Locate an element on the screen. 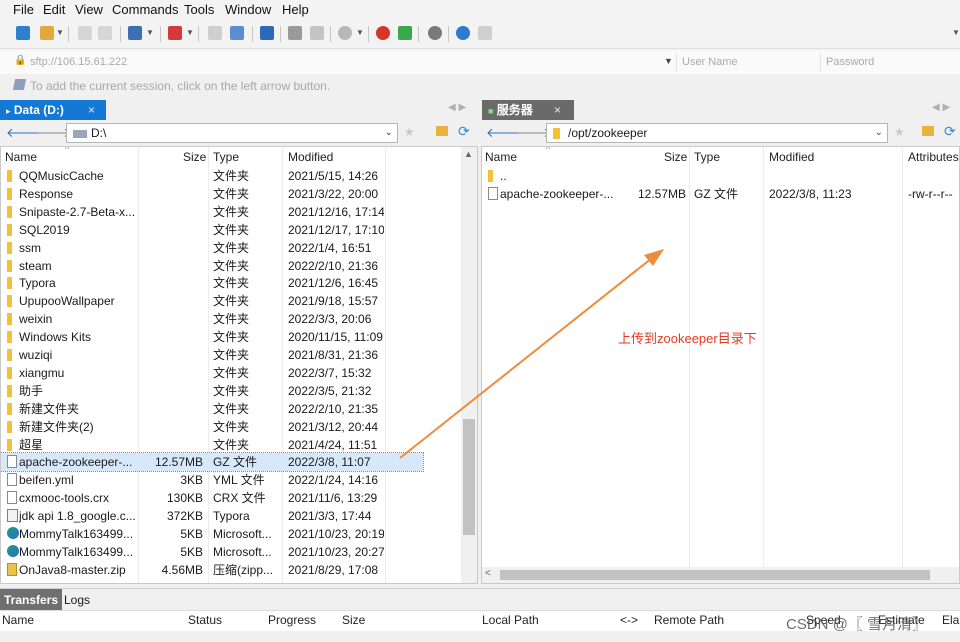 The height and width of the screenshot is (642, 960). tab-transfers: Transfers is located at coordinates (31, 600).